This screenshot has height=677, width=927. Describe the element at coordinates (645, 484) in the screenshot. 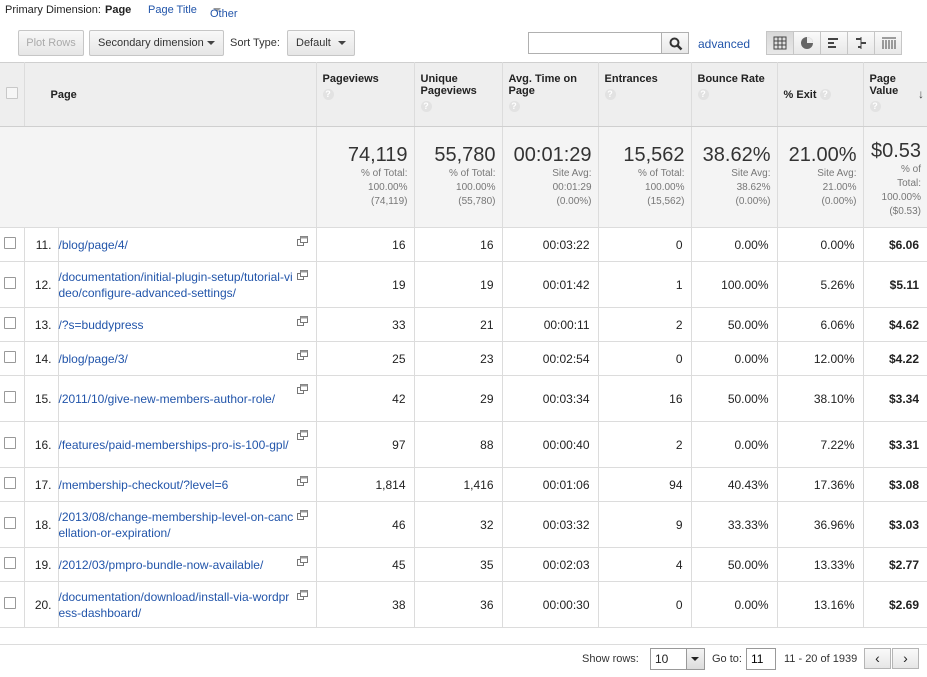

I see `entrances-cell: 94` at that location.